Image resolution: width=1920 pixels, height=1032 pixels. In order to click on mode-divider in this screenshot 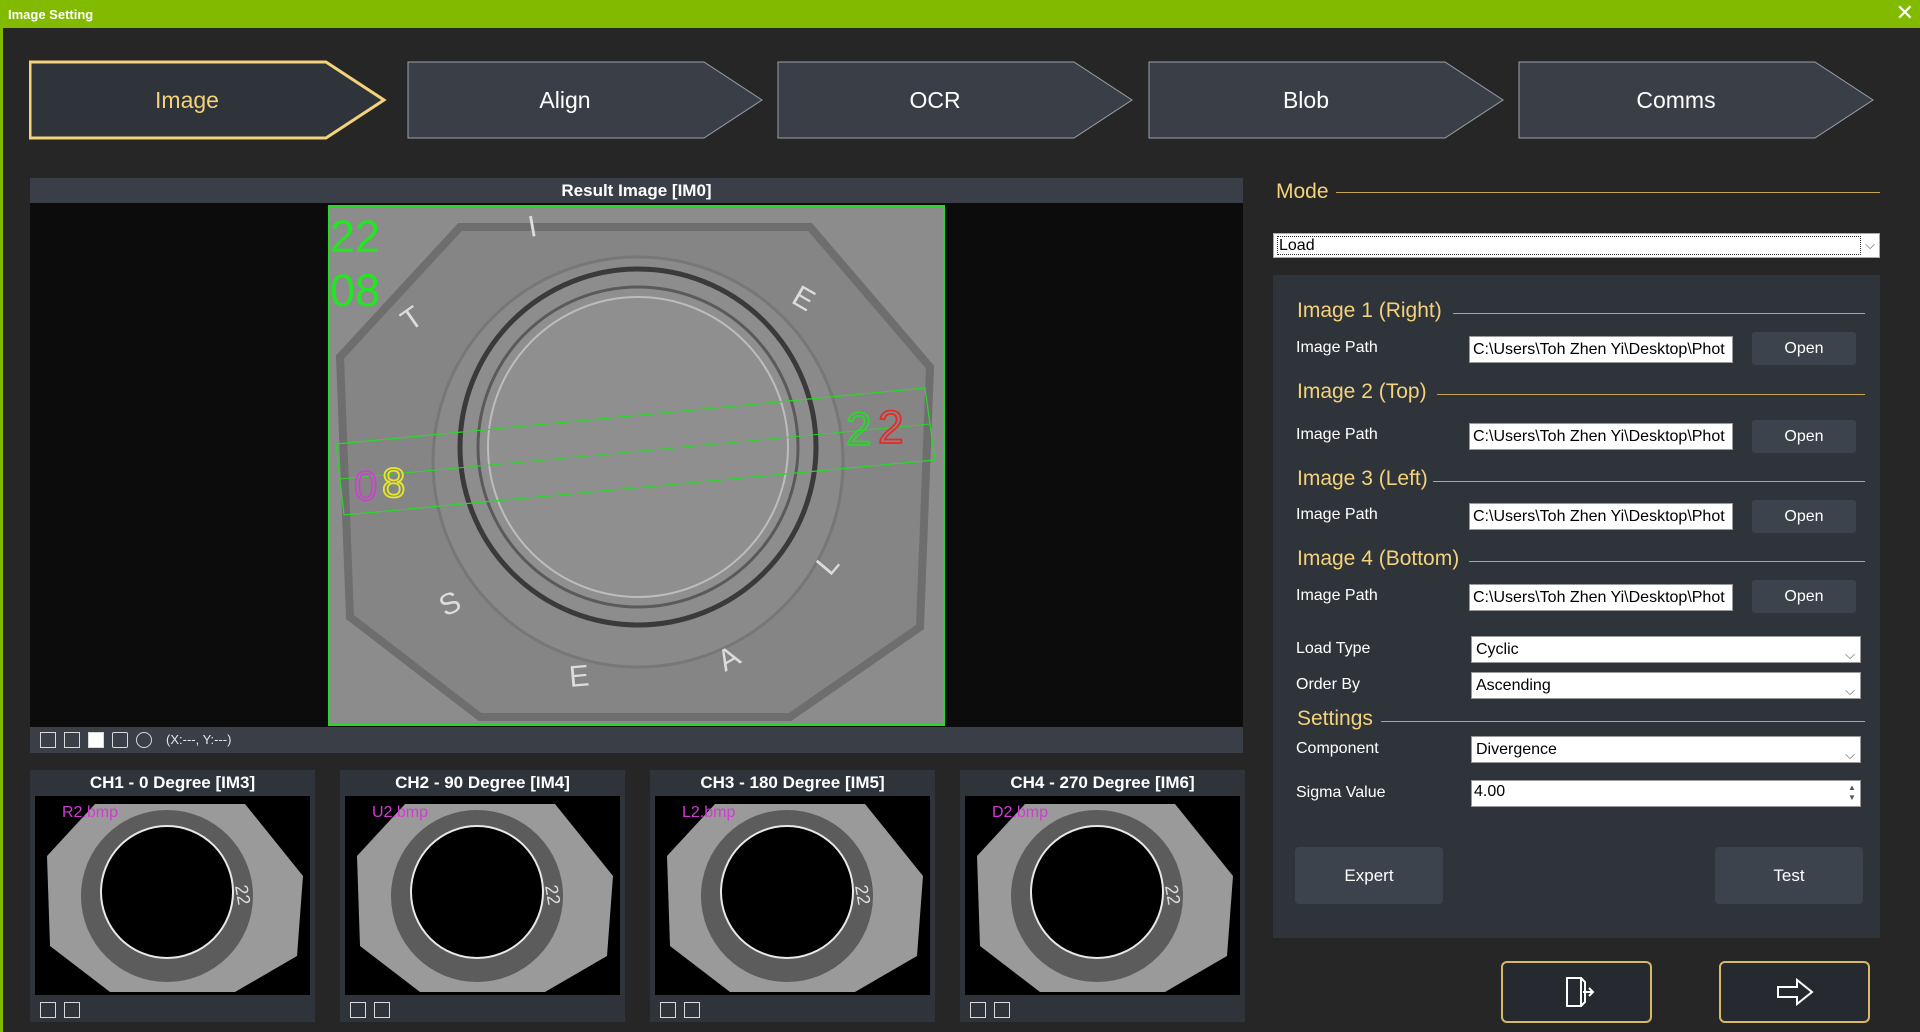, I will do `click(1608, 192)`.